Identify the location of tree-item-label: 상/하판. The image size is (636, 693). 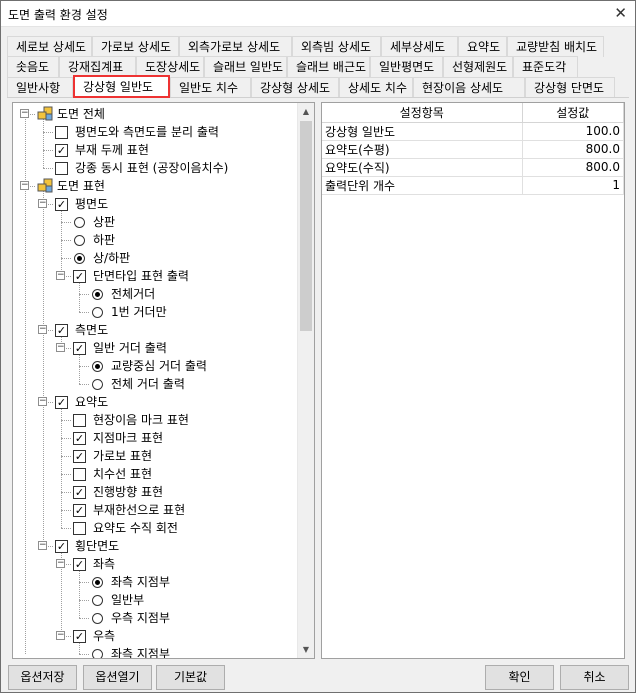
(111, 258).